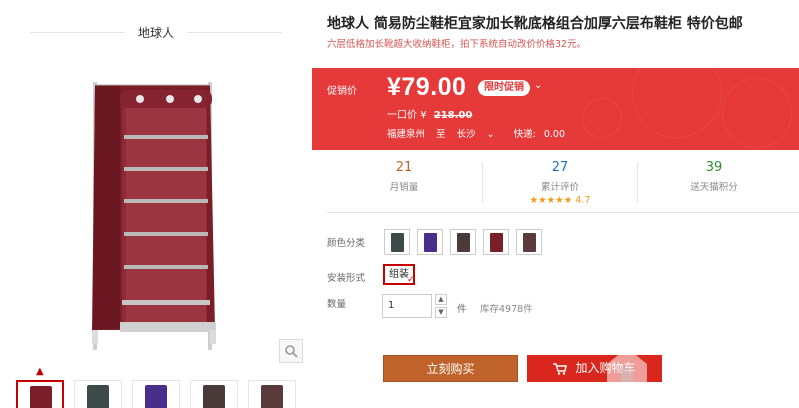 This screenshot has height=408, width=799. What do you see at coordinates (402, 115) in the screenshot?
I see `original-price-label: 一口价` at bounding box center [402, 115].